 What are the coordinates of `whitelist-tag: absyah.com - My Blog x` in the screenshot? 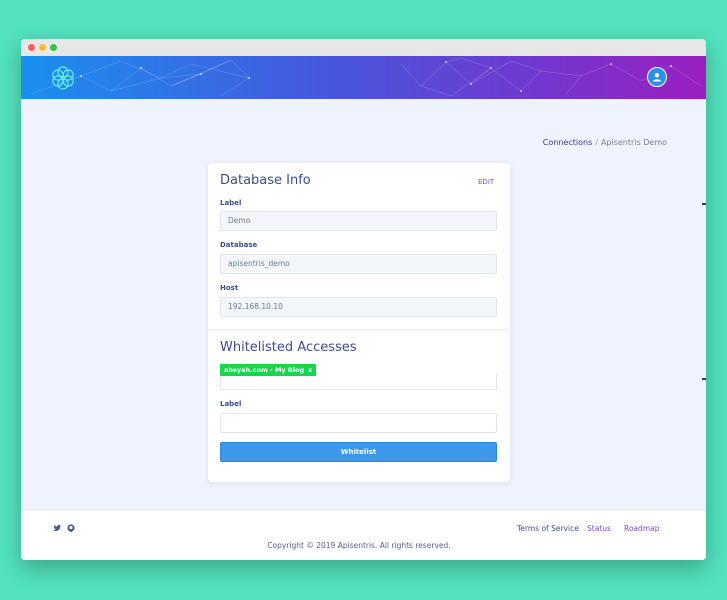 It's located at (268, 370).